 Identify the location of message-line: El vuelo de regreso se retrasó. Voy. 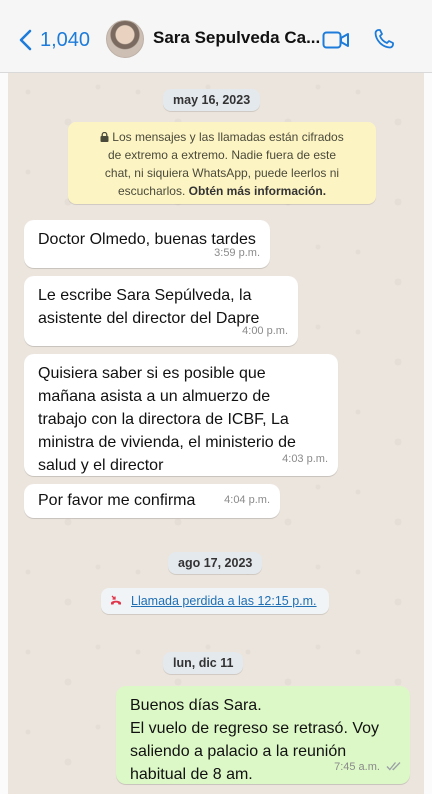
(255, 728).